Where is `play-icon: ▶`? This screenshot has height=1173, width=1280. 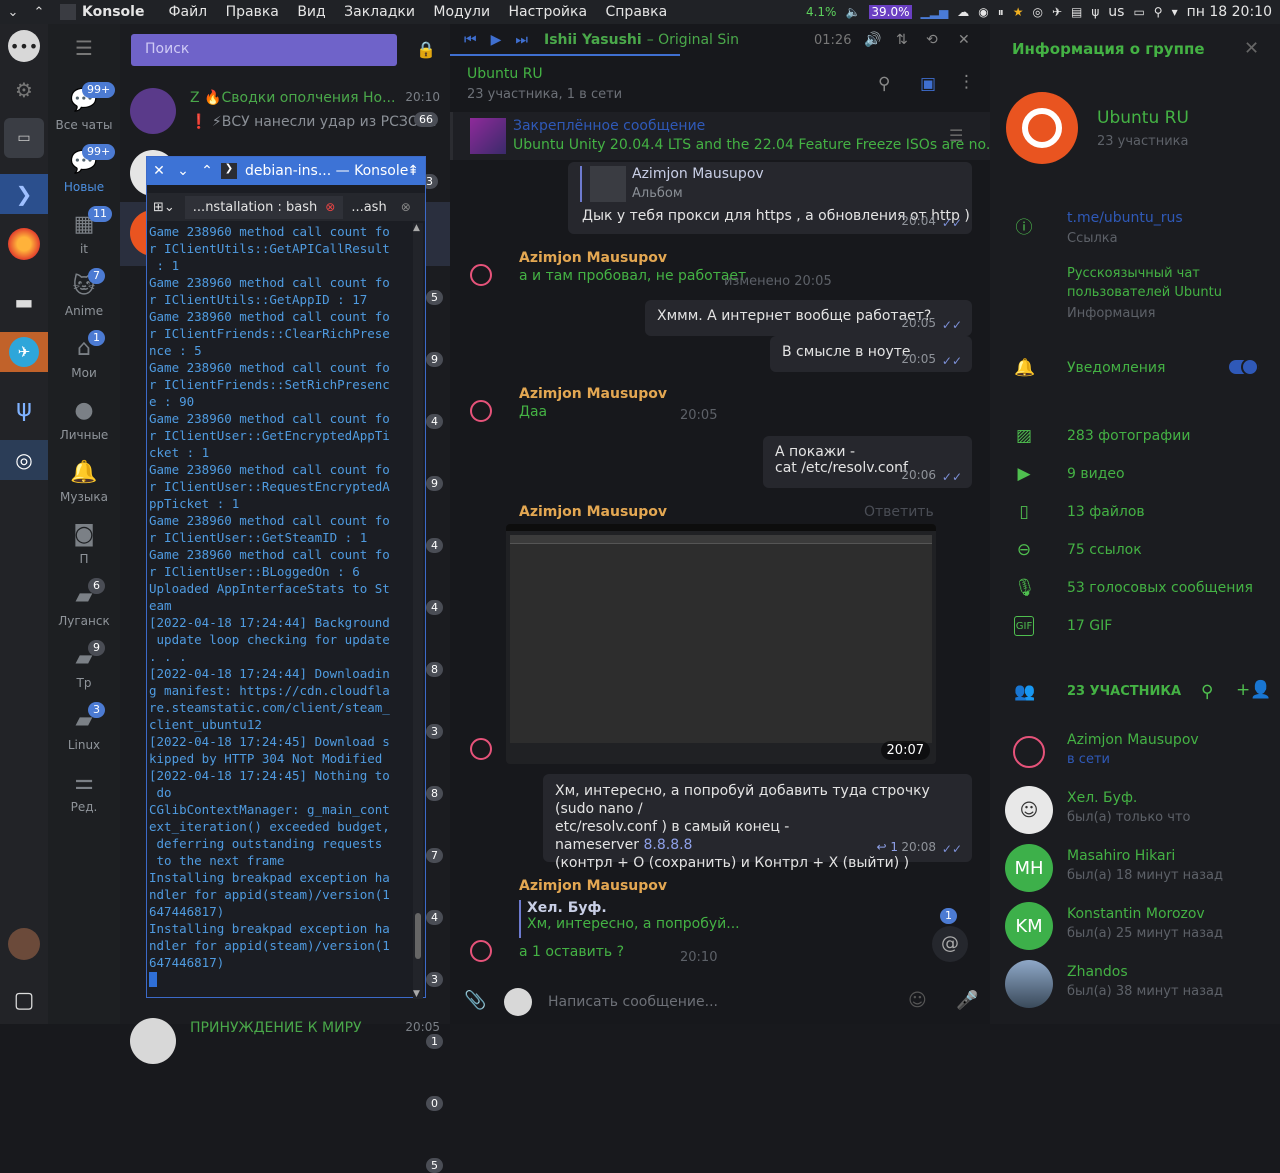
play-icon: ▶ is located at coordinates (496, 40).